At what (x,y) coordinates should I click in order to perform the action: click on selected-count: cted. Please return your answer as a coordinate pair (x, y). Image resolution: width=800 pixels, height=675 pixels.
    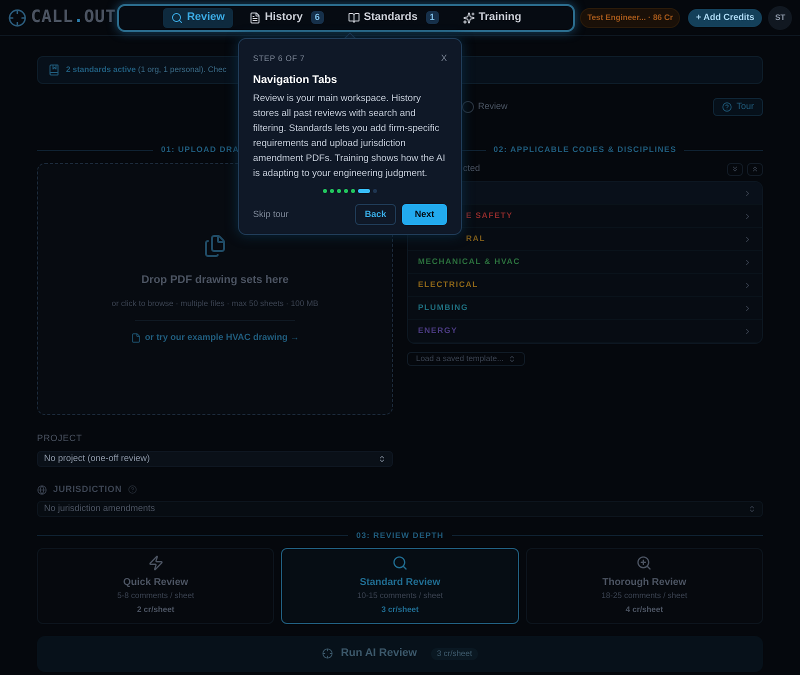
    Looking at the image, I should click on (471, 169).